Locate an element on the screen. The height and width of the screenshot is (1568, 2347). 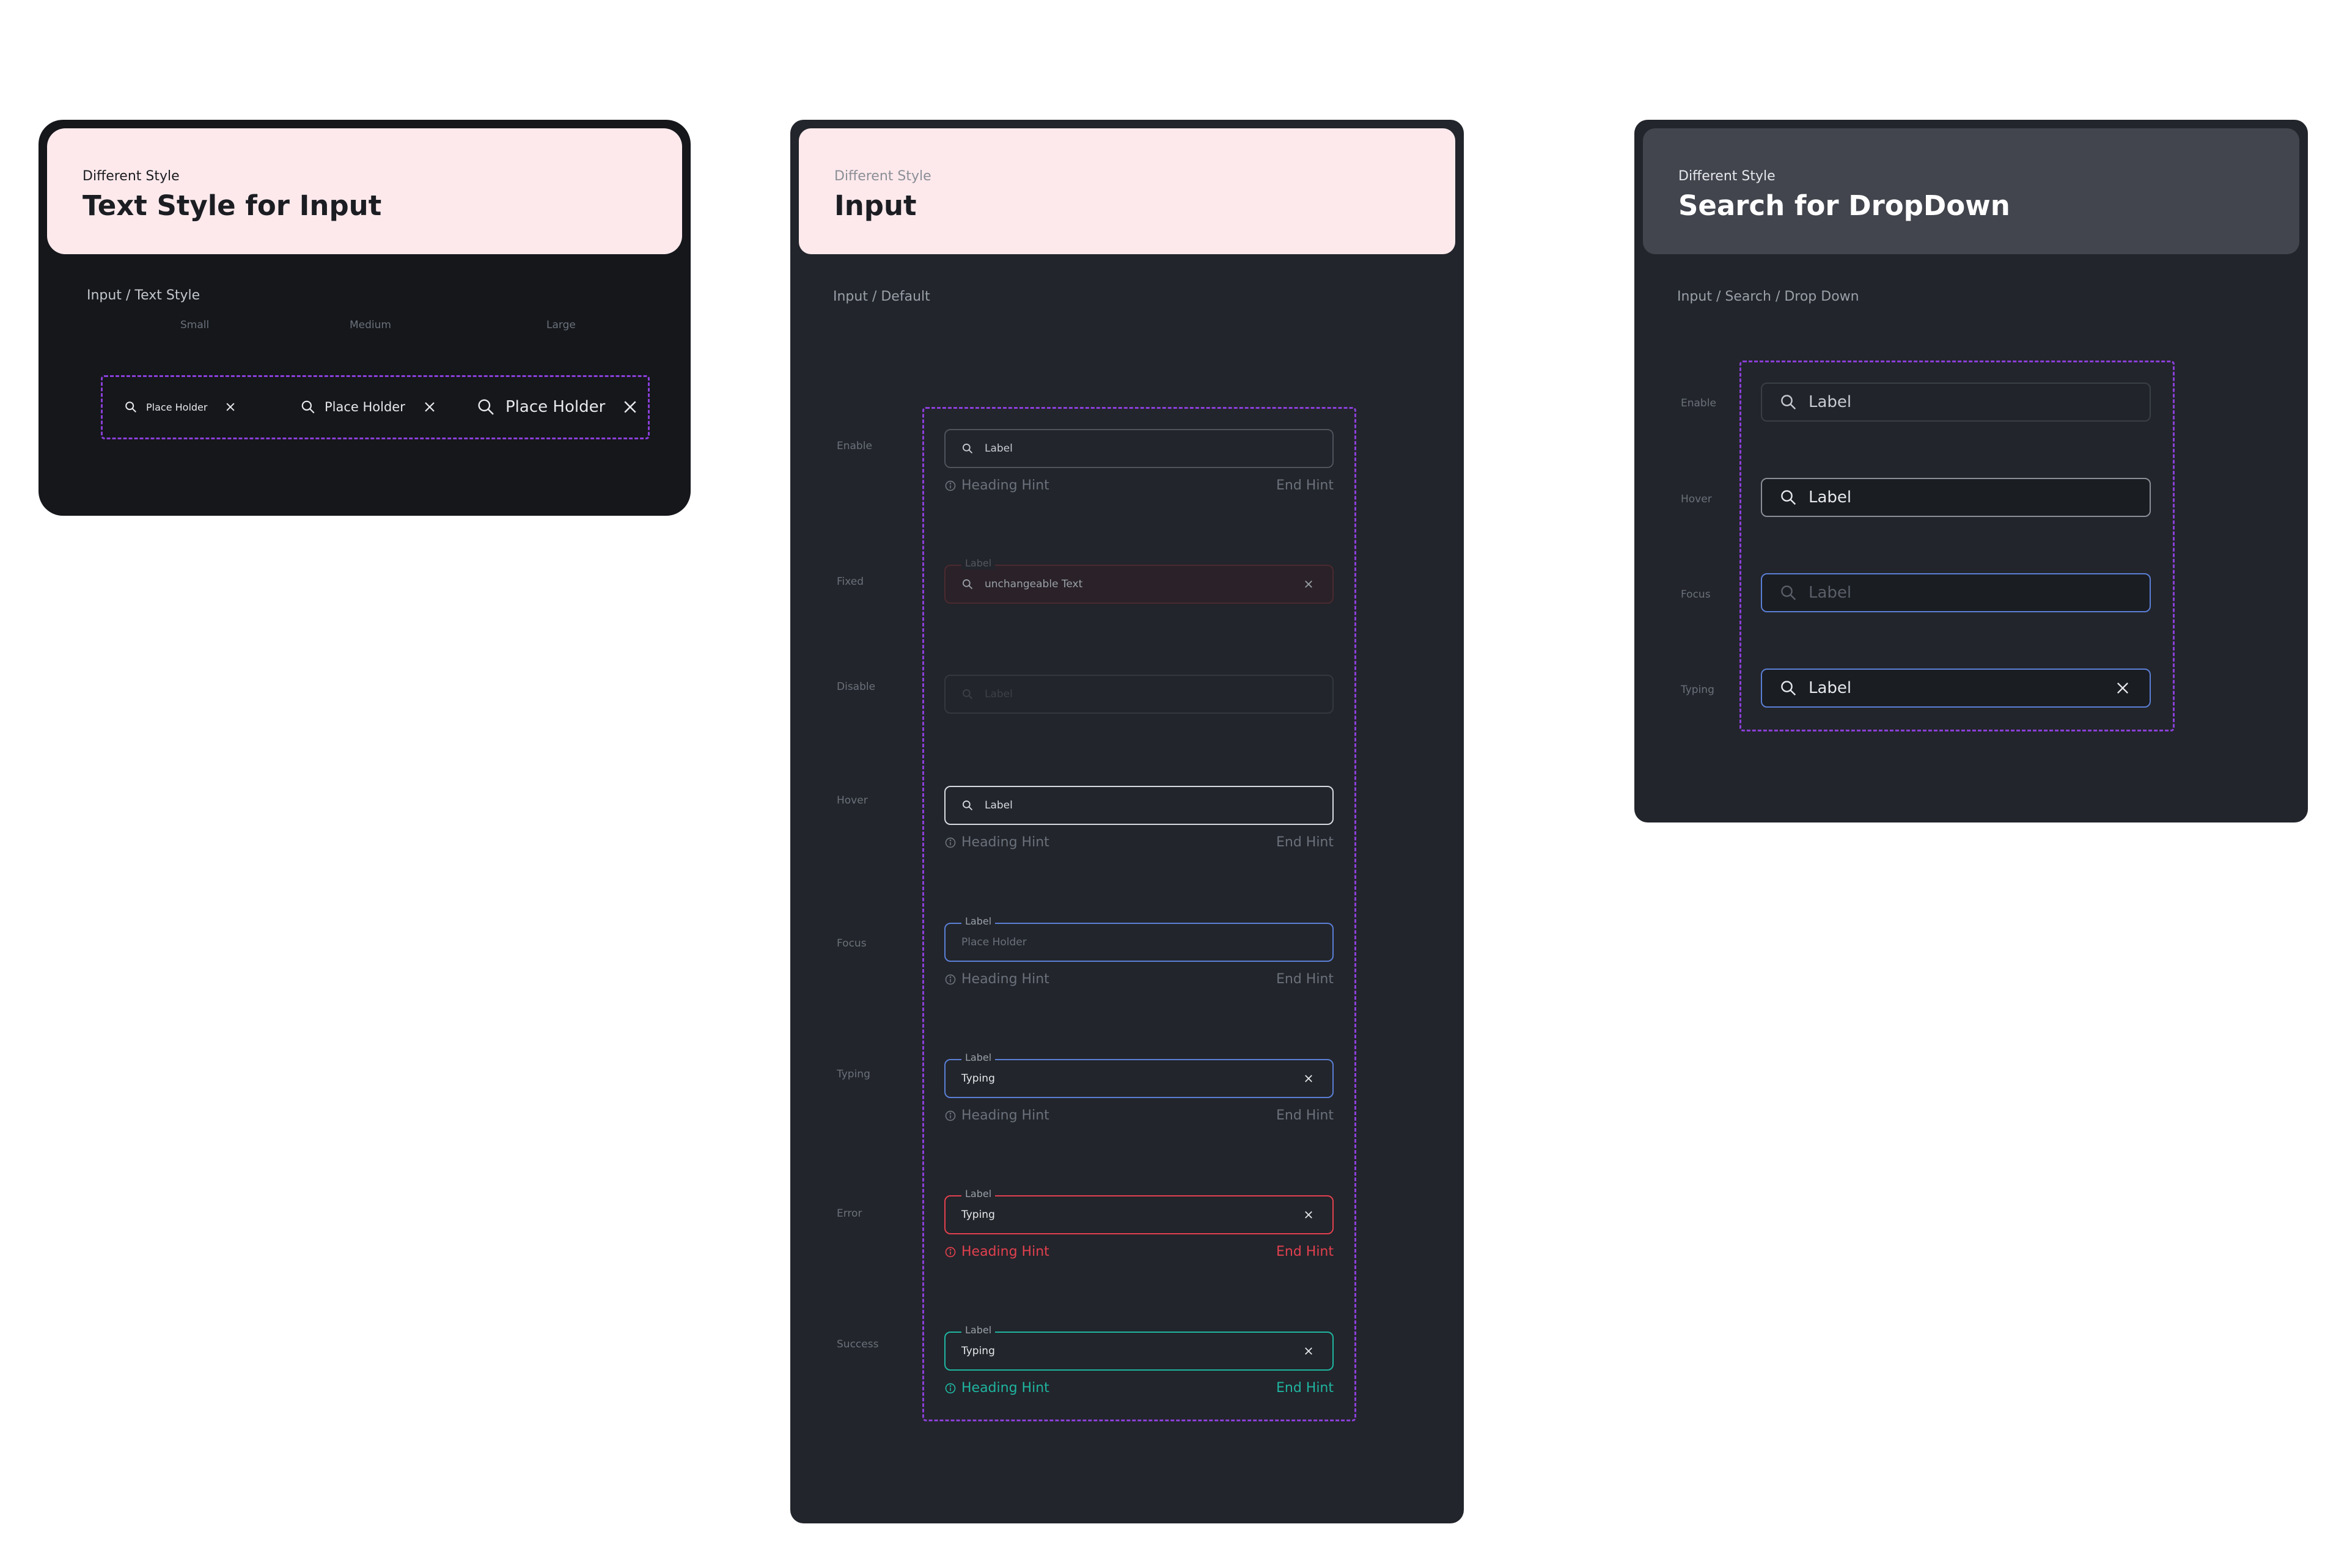
input-focus: Label Place Holder is located at coordinates (1139, 938).